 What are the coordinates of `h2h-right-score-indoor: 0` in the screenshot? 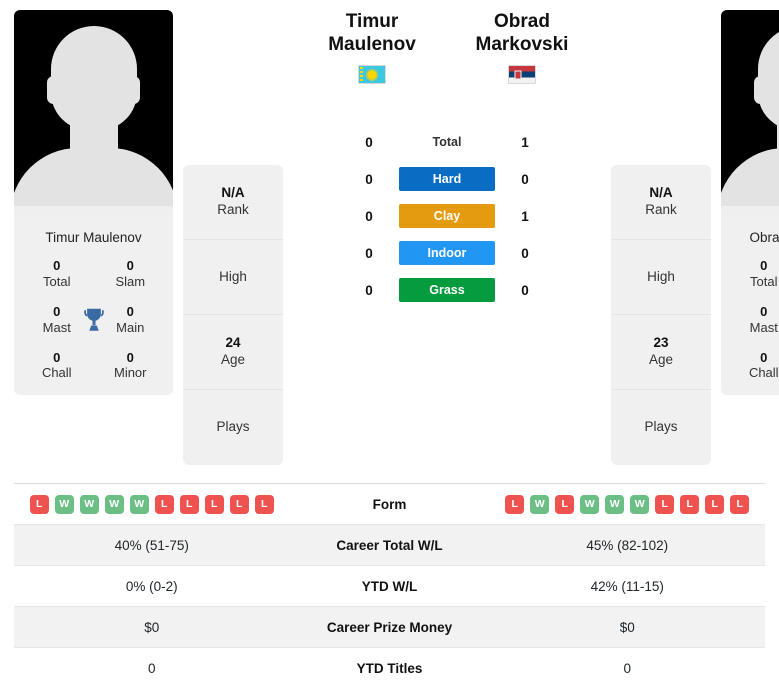 It's located at (525, 253).